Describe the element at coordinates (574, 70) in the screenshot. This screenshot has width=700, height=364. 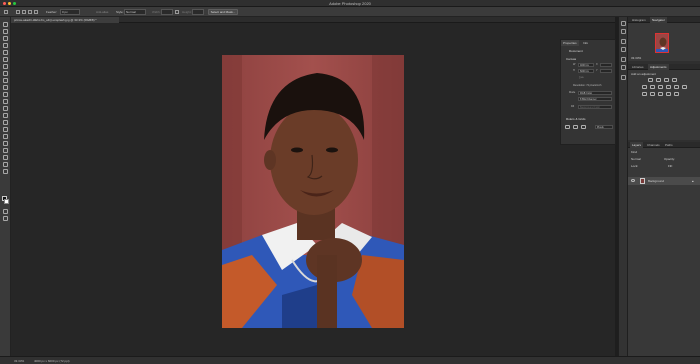
I see `height-field-label: H` at that location.